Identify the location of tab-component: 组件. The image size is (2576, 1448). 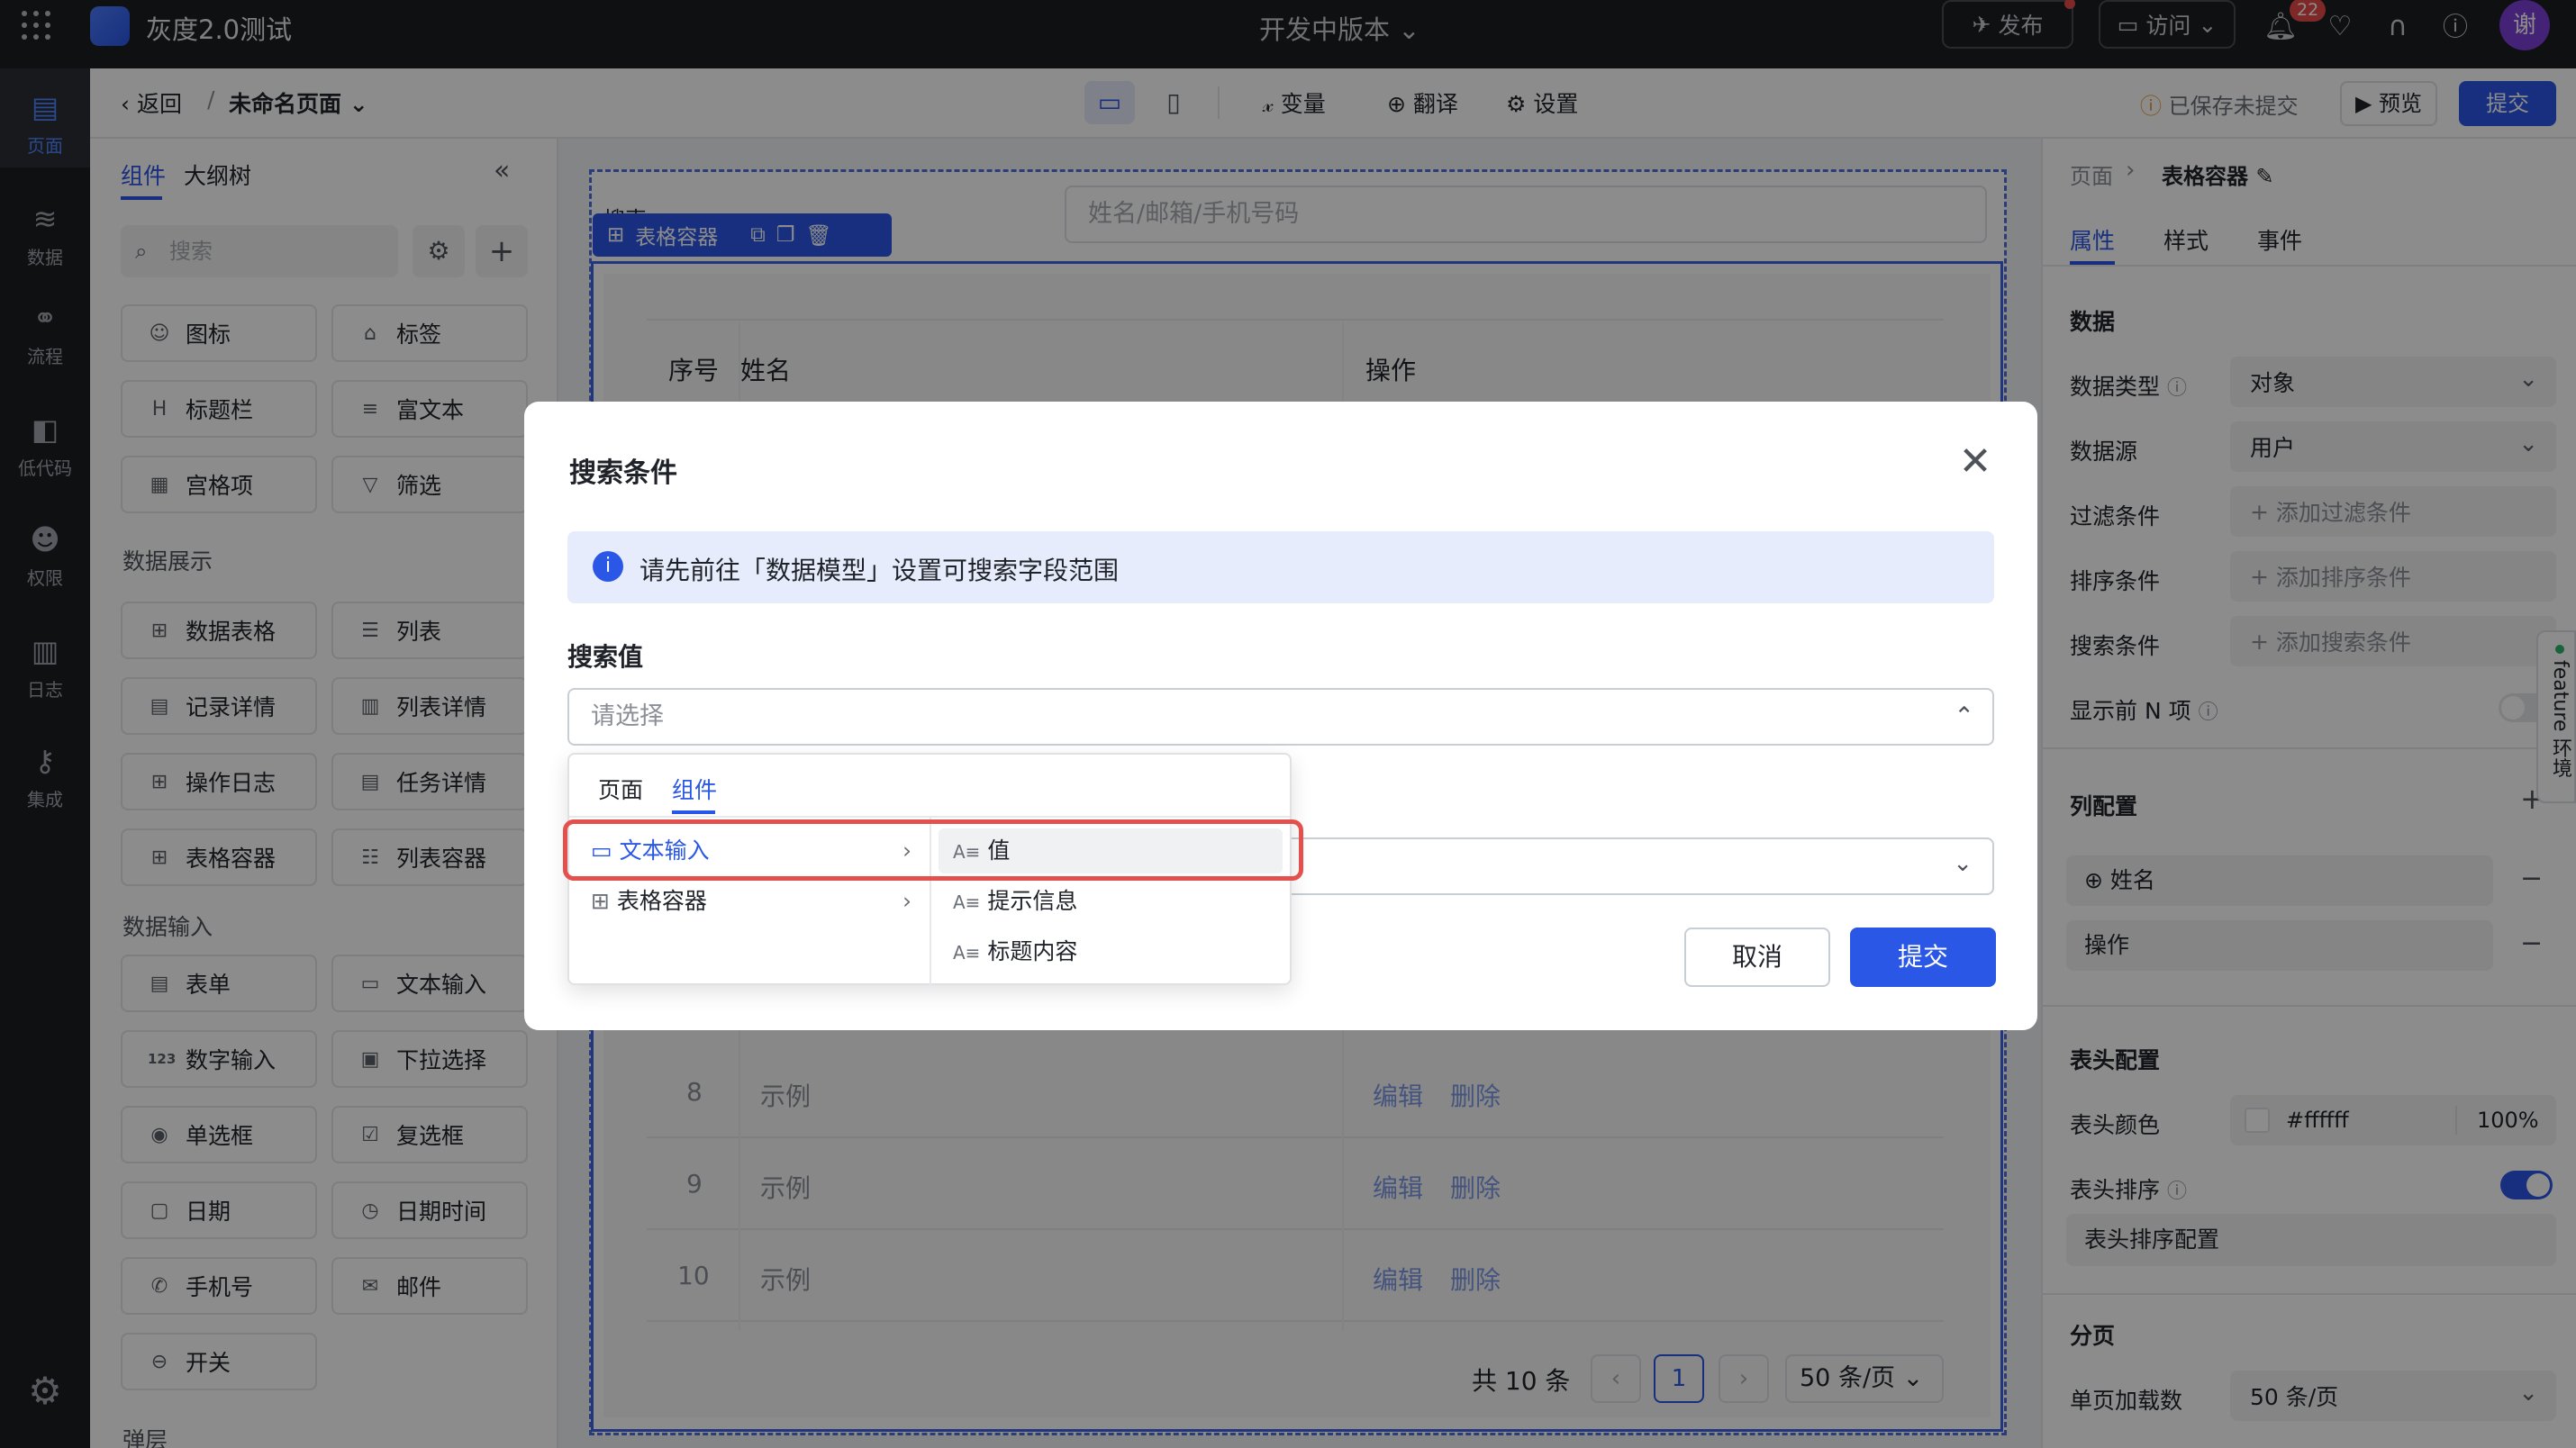
(694, 789).